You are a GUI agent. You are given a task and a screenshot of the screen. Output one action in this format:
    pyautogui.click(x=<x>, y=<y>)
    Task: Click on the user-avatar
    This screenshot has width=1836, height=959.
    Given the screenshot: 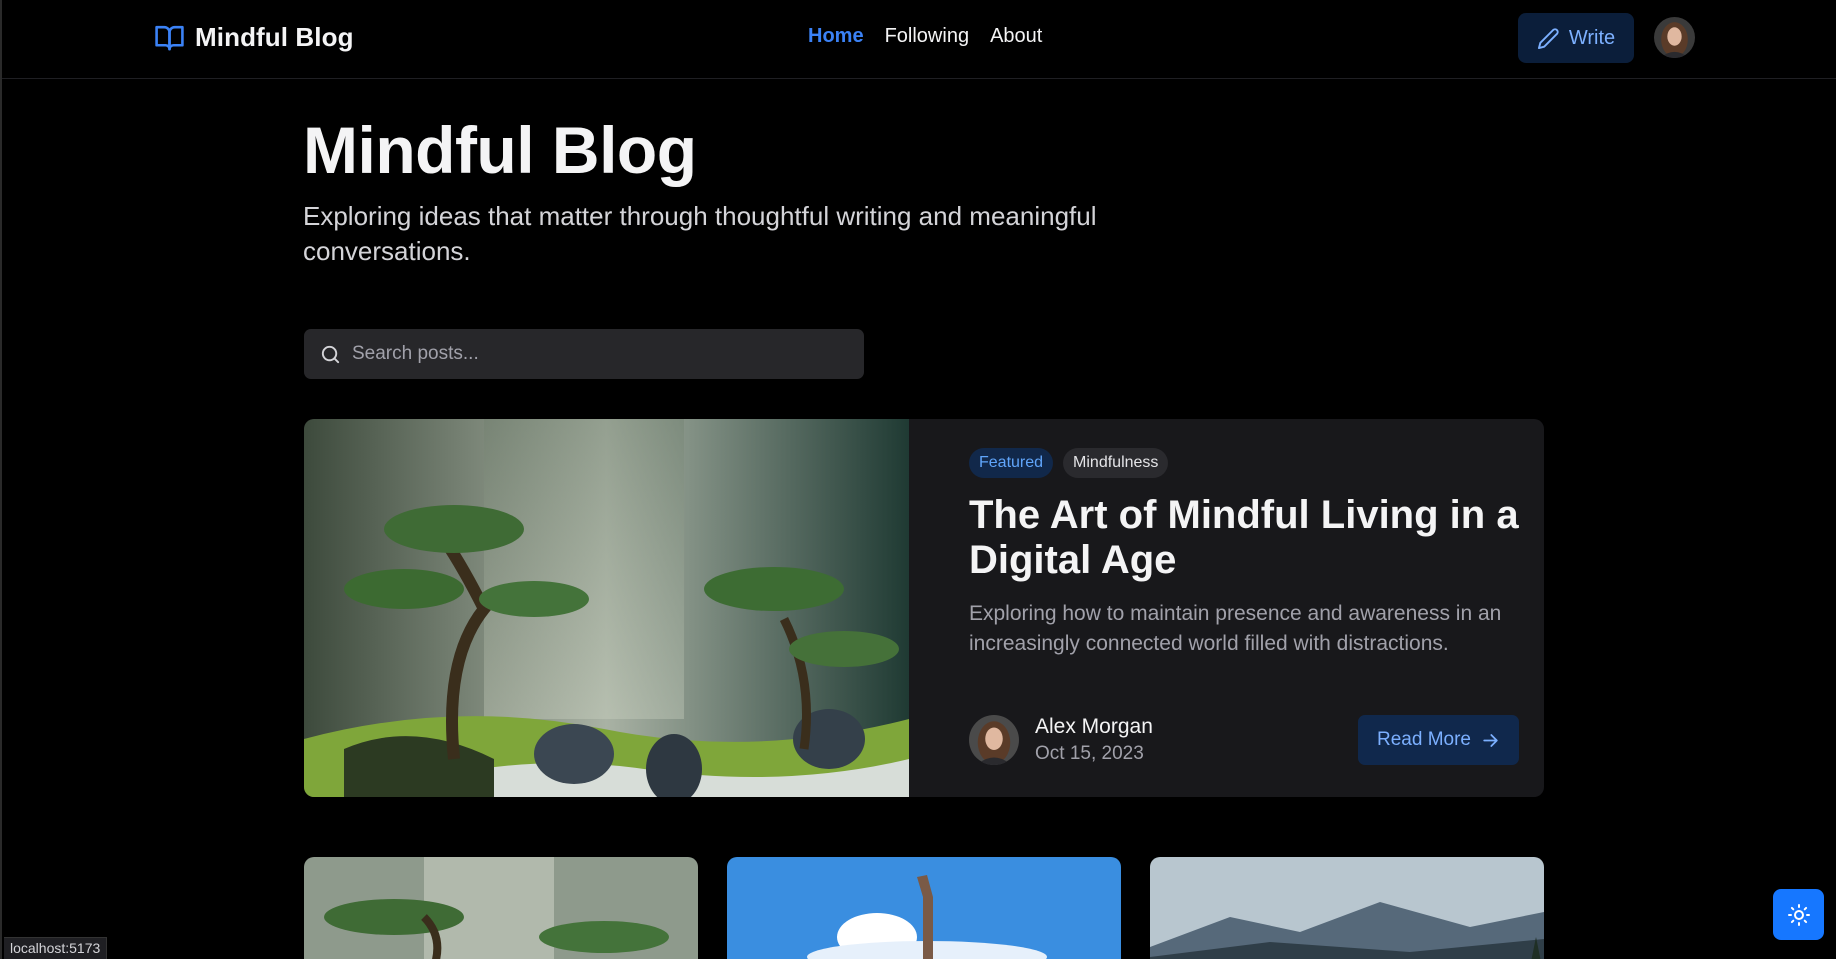 What is the action you would take?
    pyautogui.click(x=1674, y=37)
    